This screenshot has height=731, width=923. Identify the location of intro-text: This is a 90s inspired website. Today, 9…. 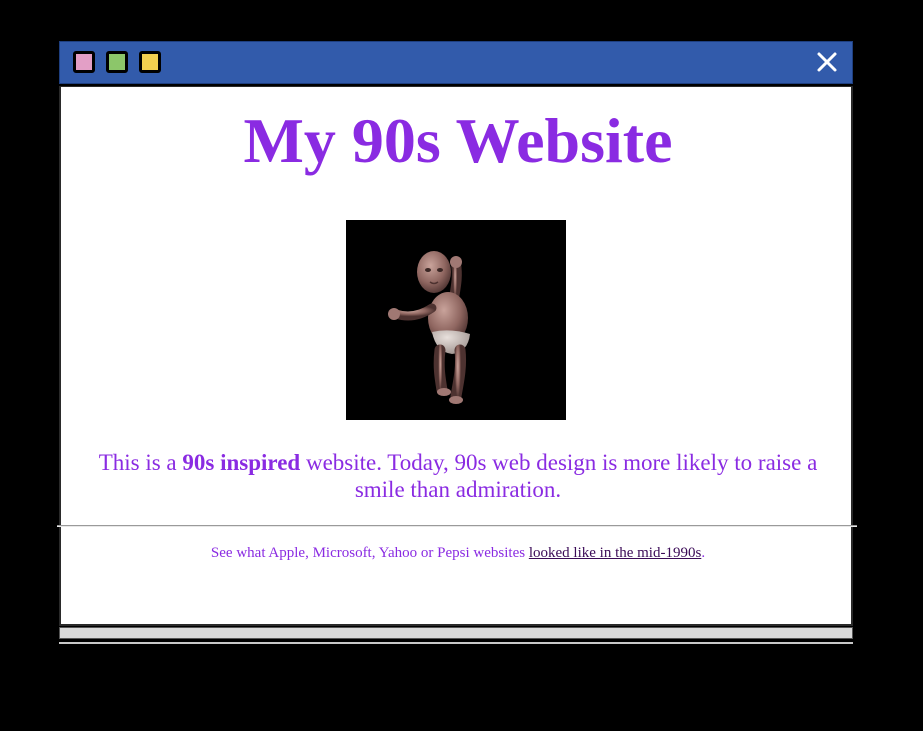
(458, 476).